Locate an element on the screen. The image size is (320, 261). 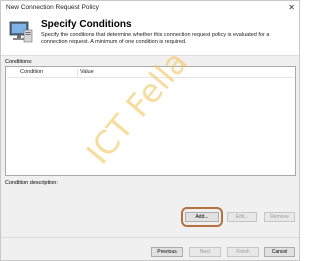
conditions-label: Conditions: is located at coordinates (19, 62).